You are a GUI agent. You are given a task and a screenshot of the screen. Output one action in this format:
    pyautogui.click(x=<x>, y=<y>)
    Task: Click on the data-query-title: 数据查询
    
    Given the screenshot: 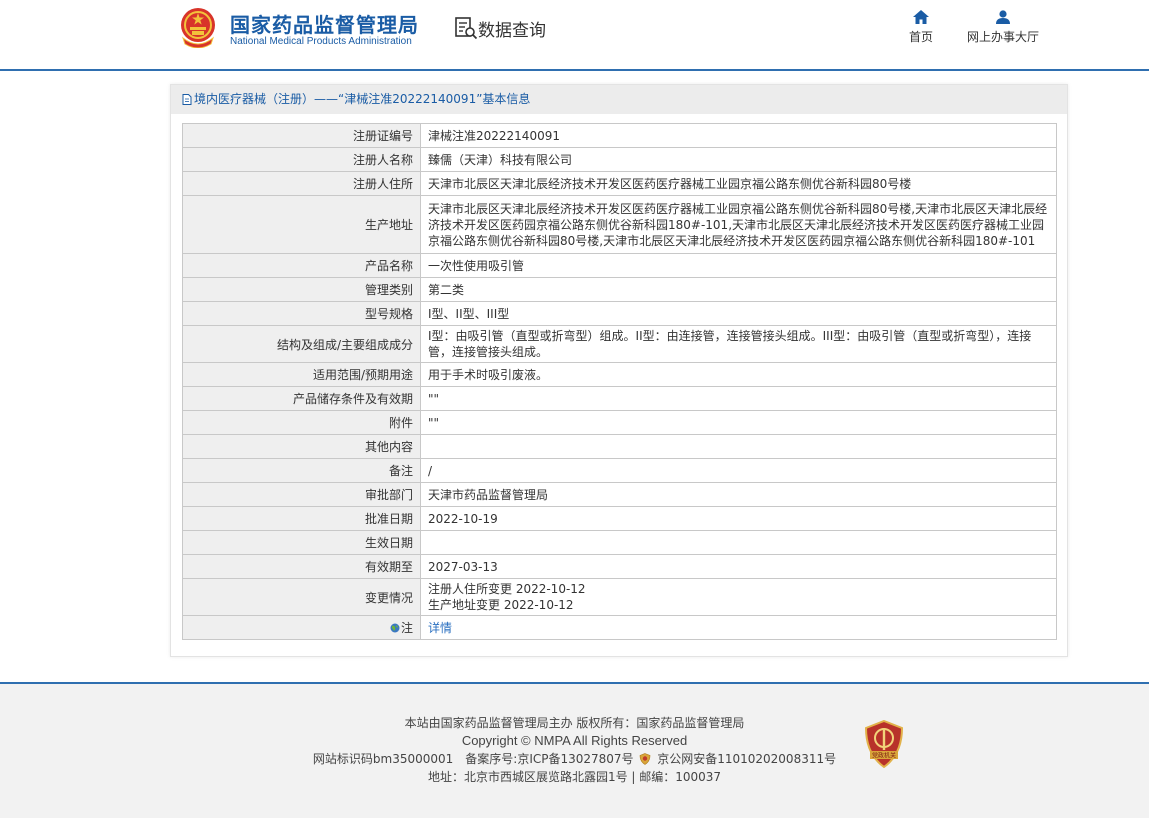 What is the action you would take?
    pyautogui.click(x=512, y=28)
    